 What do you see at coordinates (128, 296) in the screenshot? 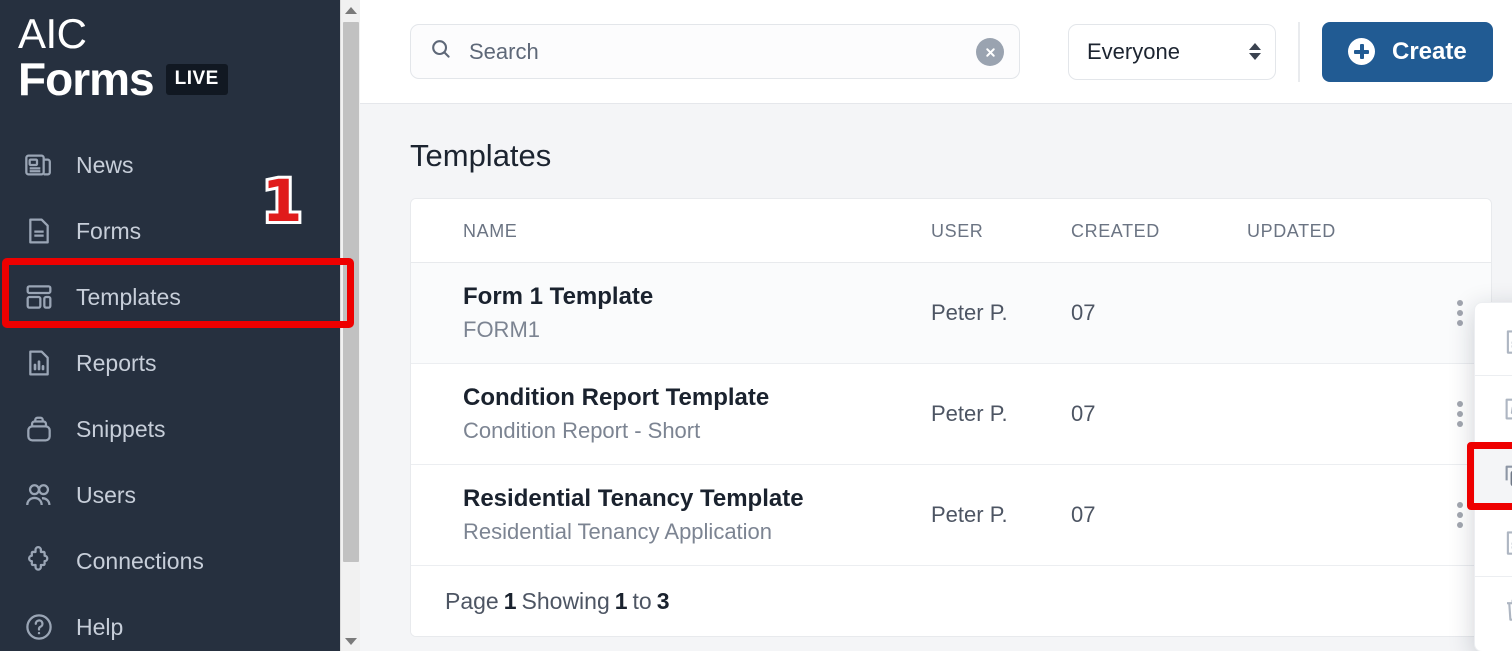
I see `sidebar-item-label: Templates` at bounding box center [128, 296].